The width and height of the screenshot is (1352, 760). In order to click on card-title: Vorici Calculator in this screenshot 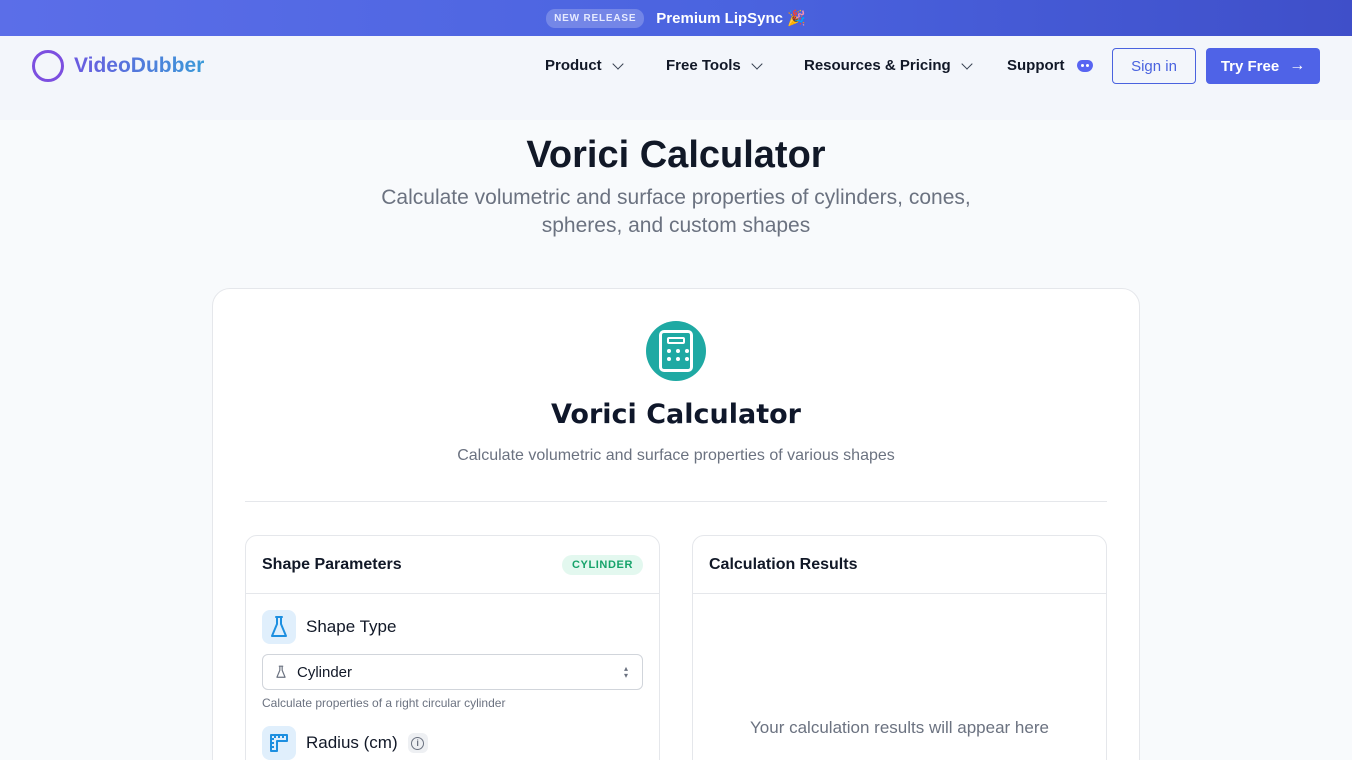, I will do `click(676, 414)`.